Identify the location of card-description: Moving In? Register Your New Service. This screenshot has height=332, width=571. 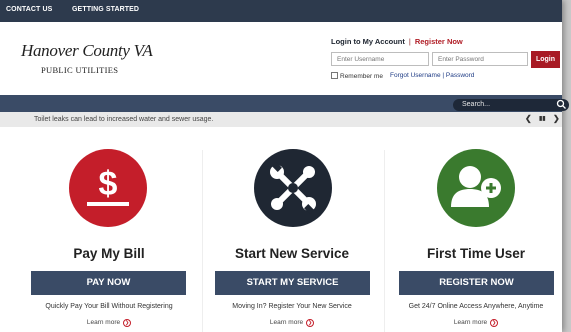
(292, 306).